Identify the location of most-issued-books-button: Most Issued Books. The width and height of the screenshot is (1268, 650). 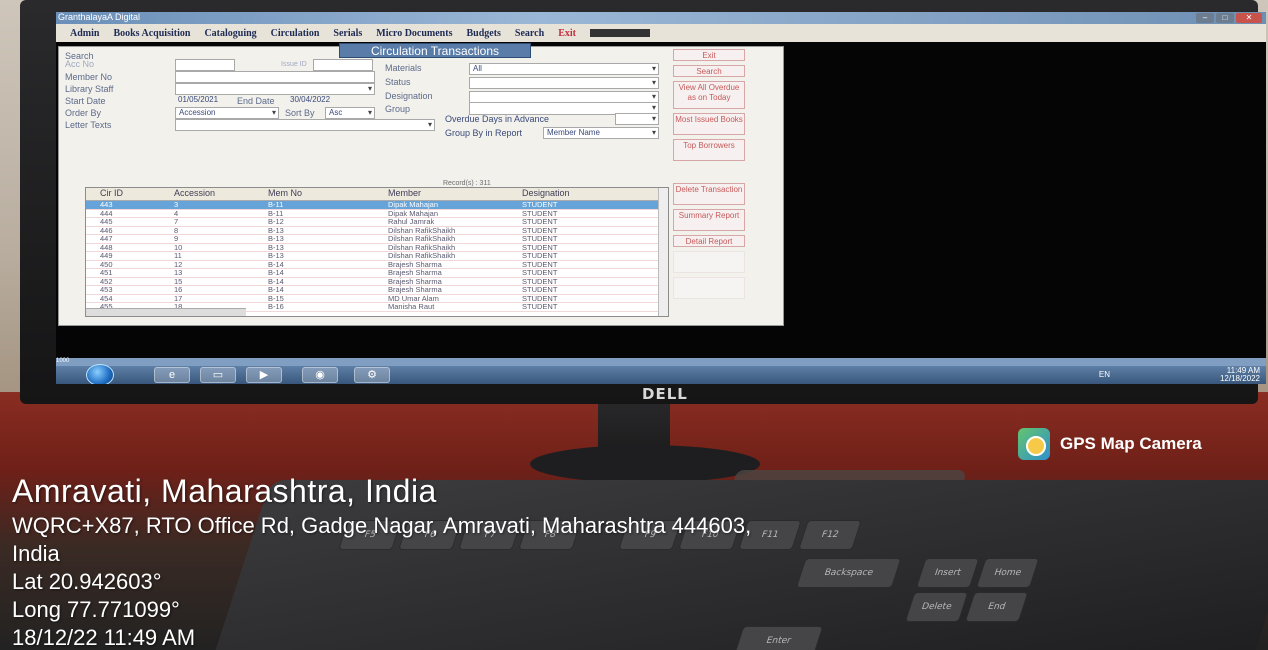
(709, 124).